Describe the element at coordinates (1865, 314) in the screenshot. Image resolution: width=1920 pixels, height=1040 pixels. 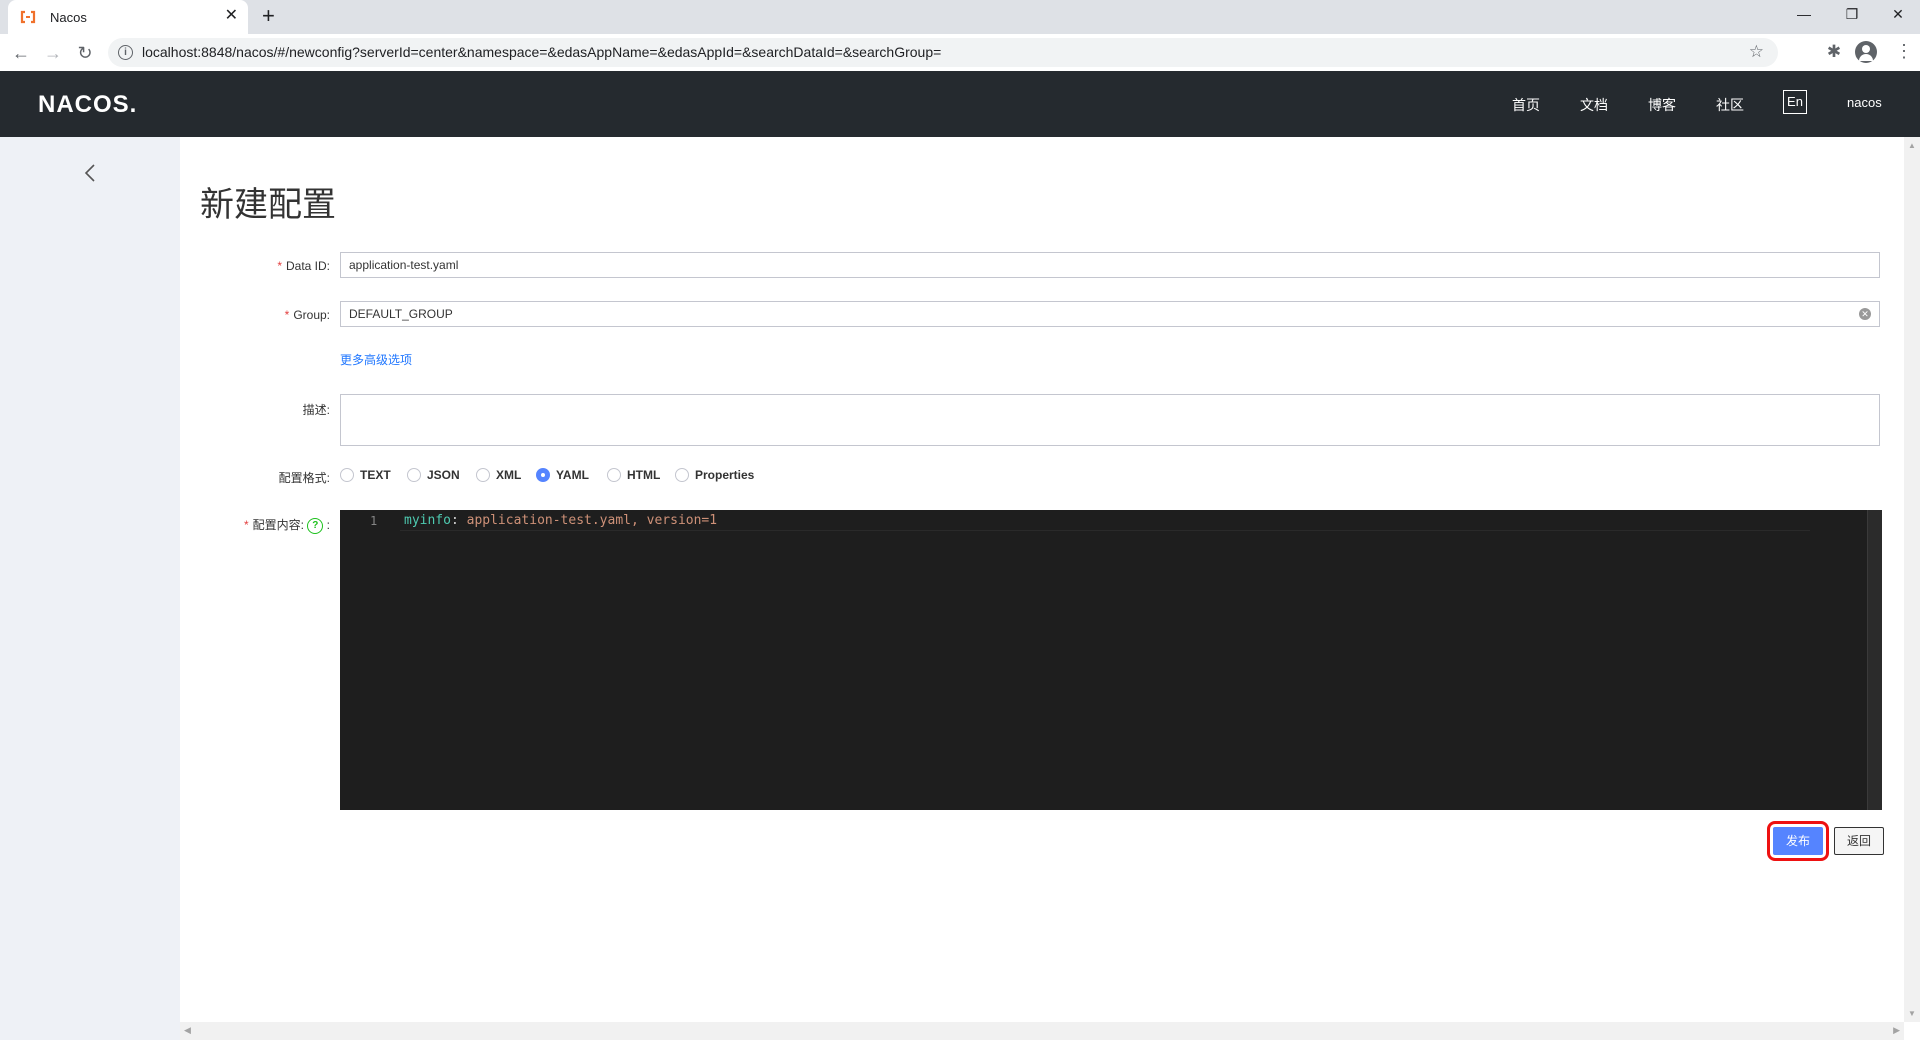
I see `clear-icon: ✕` at that location.